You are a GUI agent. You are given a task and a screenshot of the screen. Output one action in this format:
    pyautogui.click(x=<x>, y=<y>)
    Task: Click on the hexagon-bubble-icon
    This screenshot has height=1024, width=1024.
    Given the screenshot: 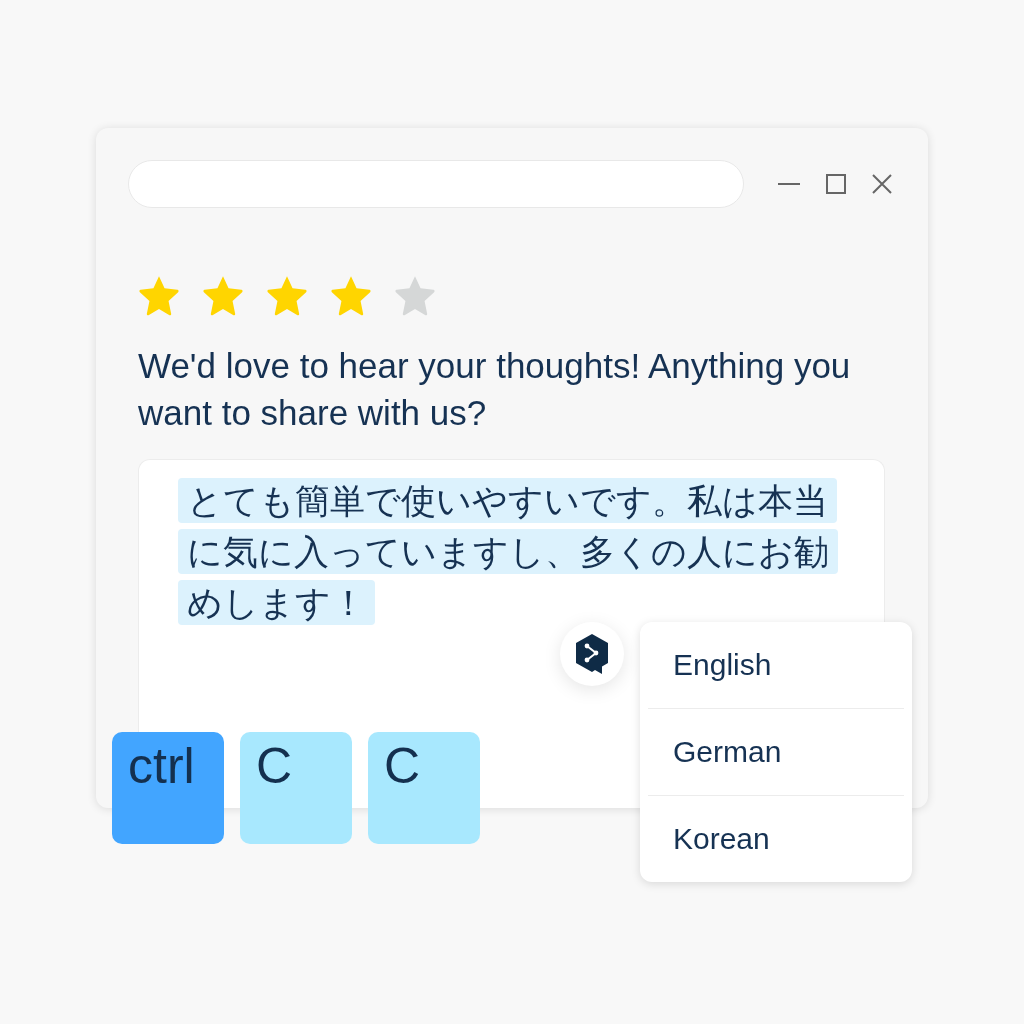 What is the action you would take?
    pyautogui.click(x=592, y=654)
    